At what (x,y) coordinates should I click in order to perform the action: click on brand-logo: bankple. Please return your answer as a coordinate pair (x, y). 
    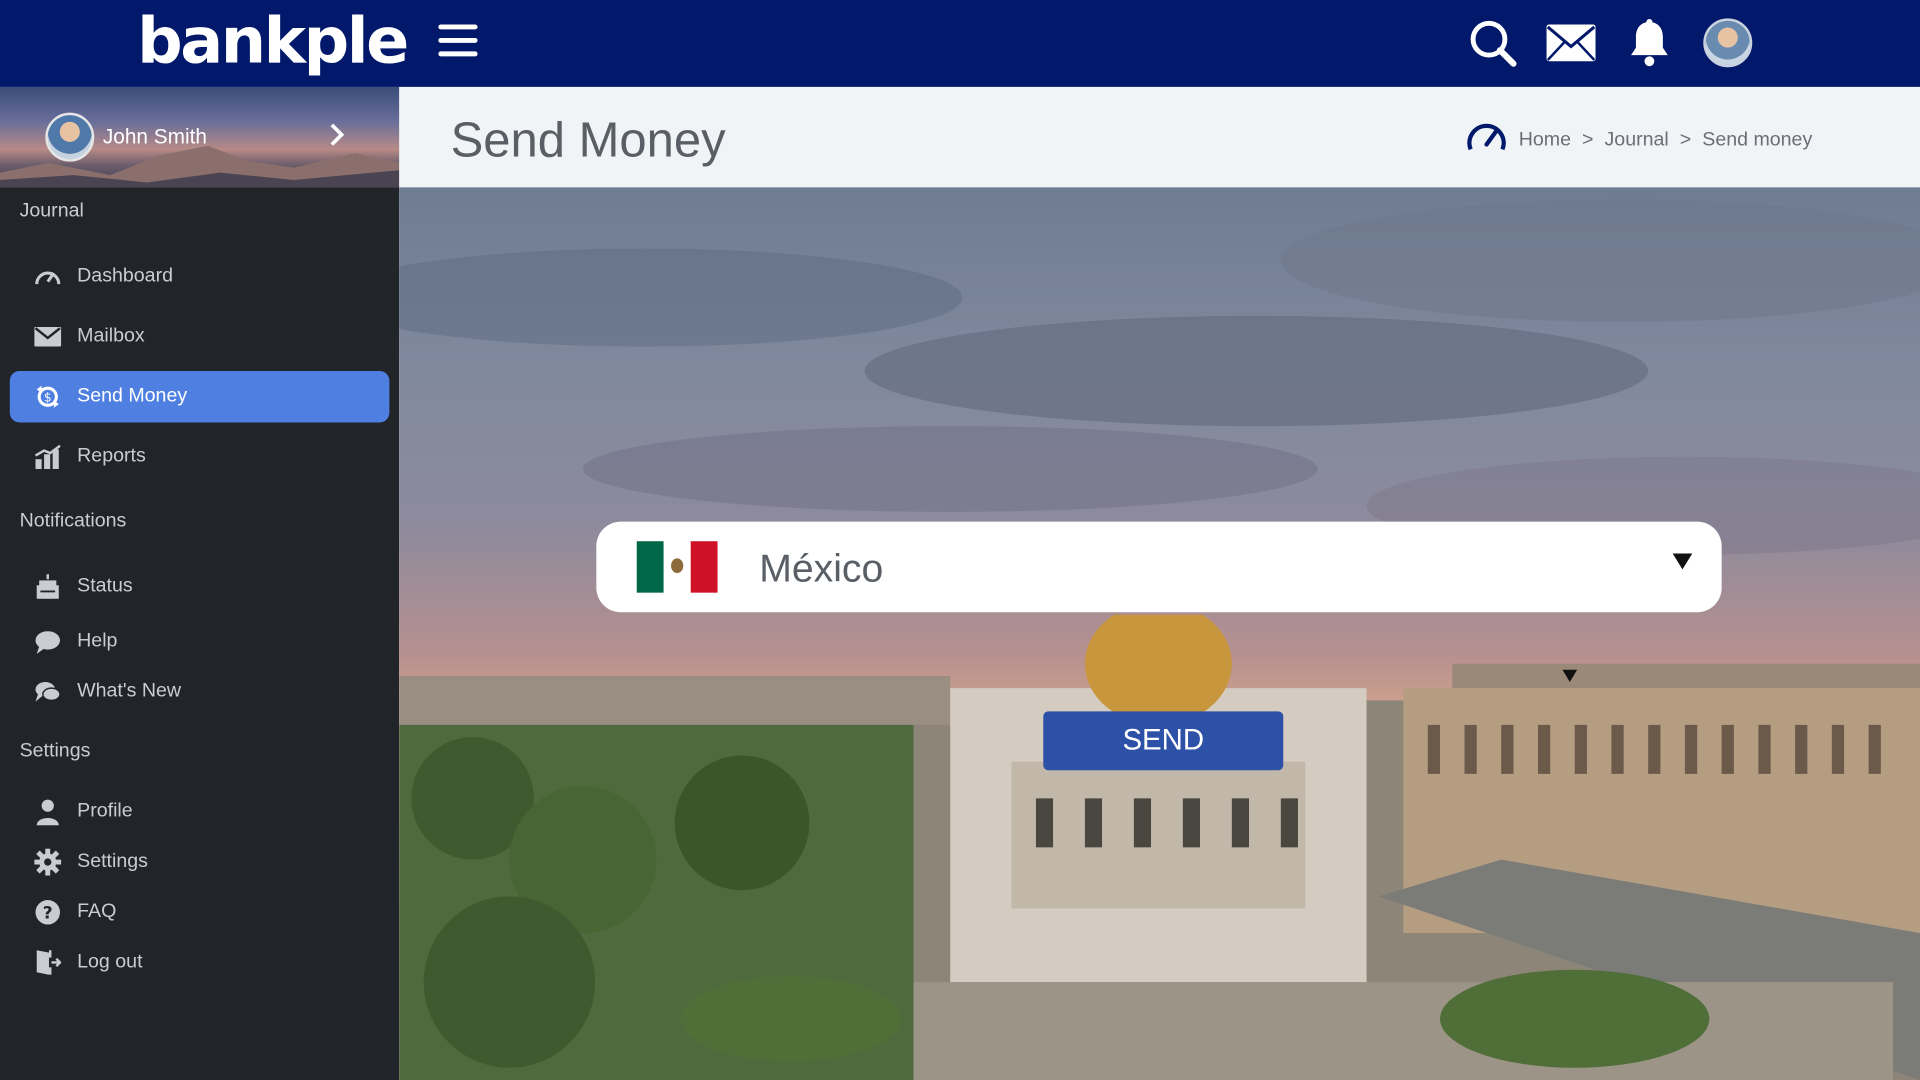
    Looking at the image, I should click on (273, 41).